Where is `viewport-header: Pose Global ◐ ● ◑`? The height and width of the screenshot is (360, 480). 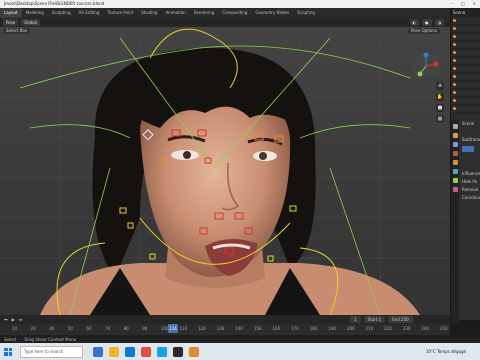 viewport-header: Pose Global ◐ ● ◑ is located at coordinates (225, 22).